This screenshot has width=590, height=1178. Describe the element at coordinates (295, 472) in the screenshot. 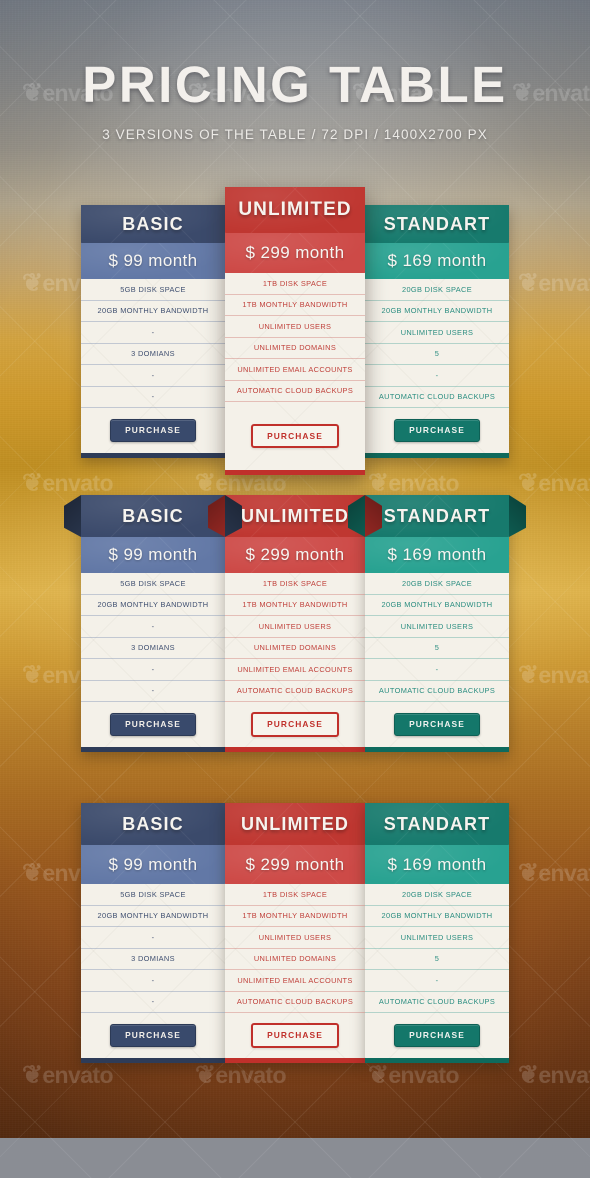

I see `footer-accent-bar-unlimited` at that location.